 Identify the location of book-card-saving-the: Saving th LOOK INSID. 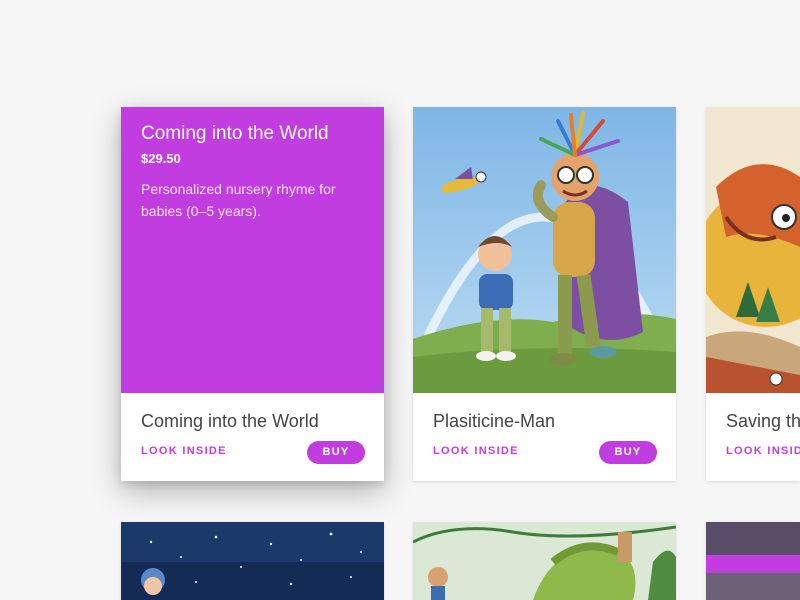
(753, 294).